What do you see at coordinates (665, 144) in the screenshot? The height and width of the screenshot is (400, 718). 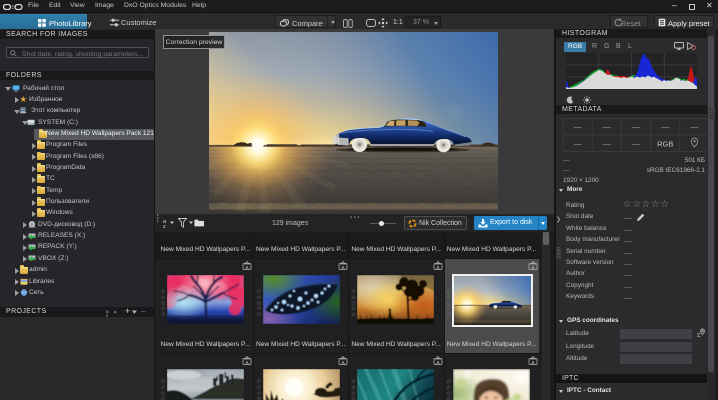 I see `svg-text: RGB` at bounding box center [665, 144].